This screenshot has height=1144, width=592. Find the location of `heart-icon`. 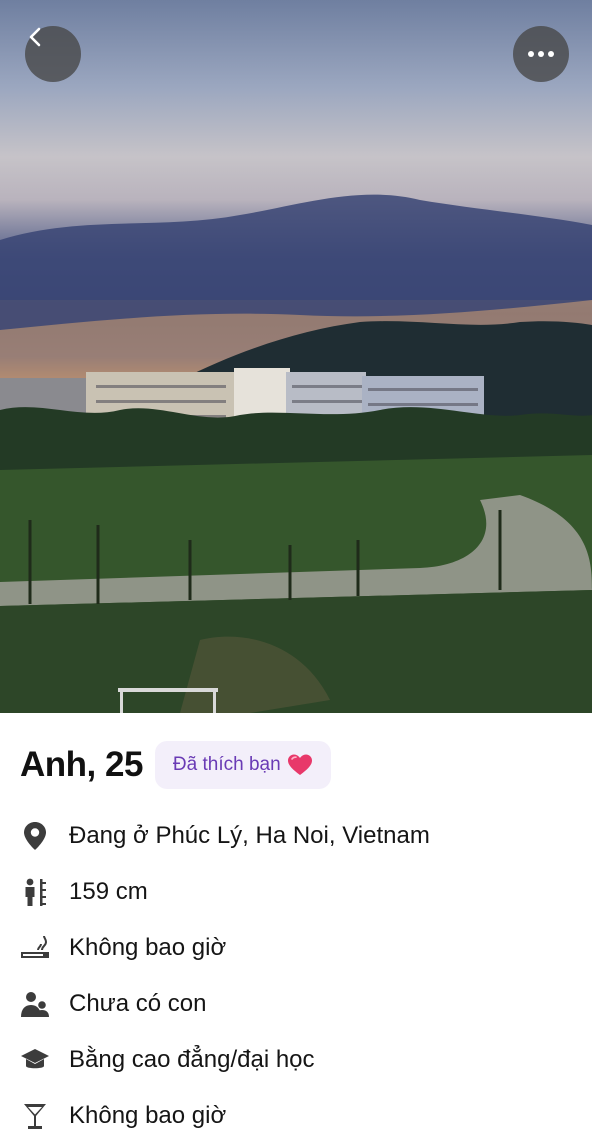

heart-icon is located at coordinates (299, 764).